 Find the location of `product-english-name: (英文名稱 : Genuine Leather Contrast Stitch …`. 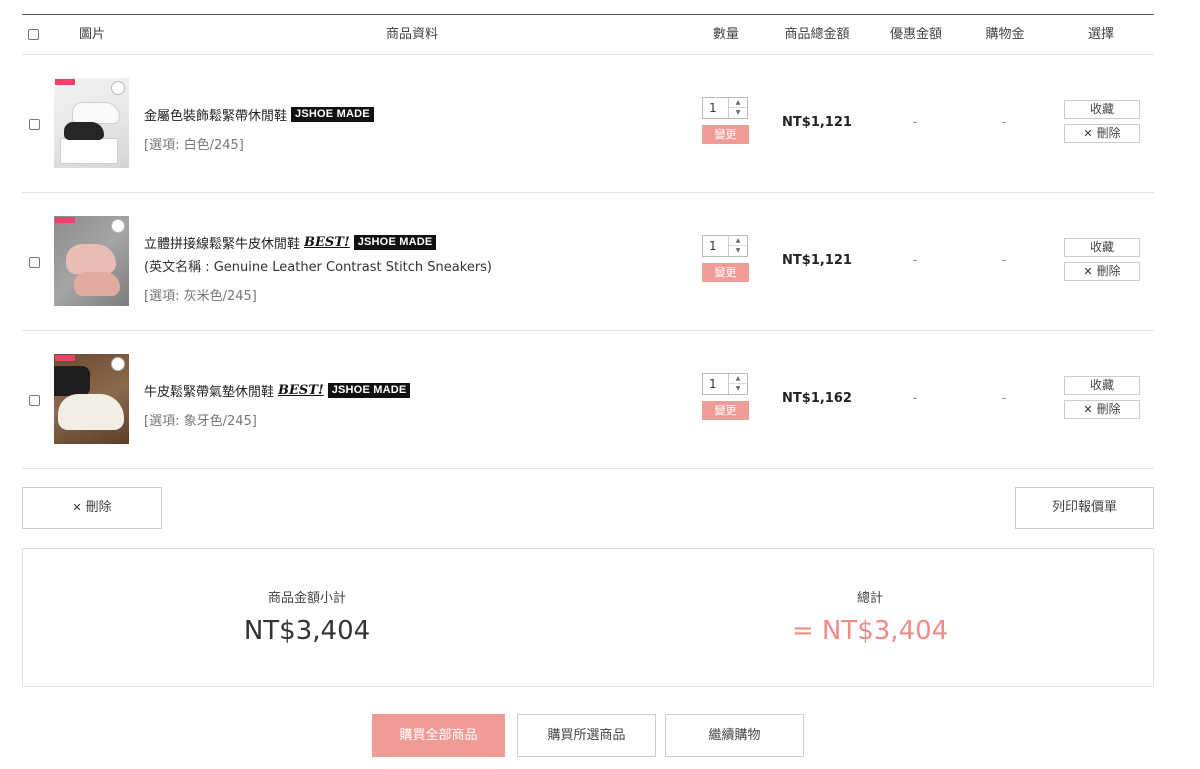

product-english-name: (英文名稱 : Genuine Leather Contrast Stitch … is located at coordinates (318, 267).